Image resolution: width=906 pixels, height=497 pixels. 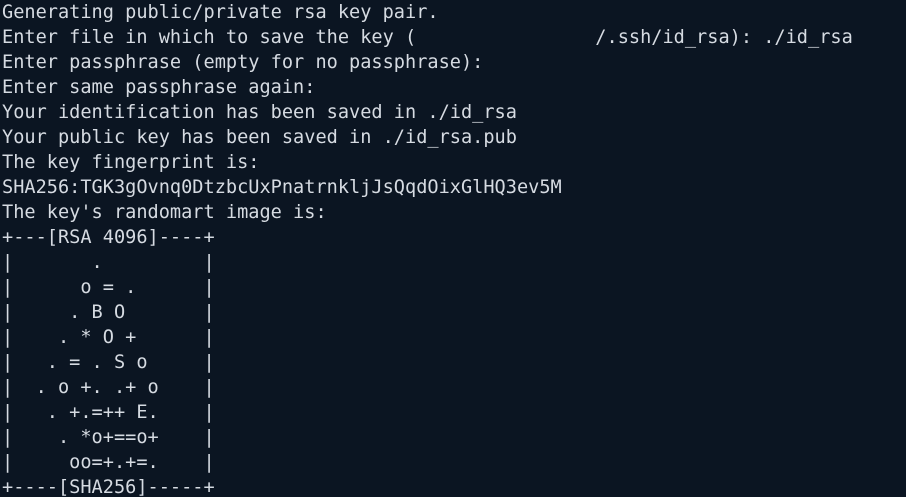 I want to click on randomart-row: | . B O |, so click(x=108, y=312).